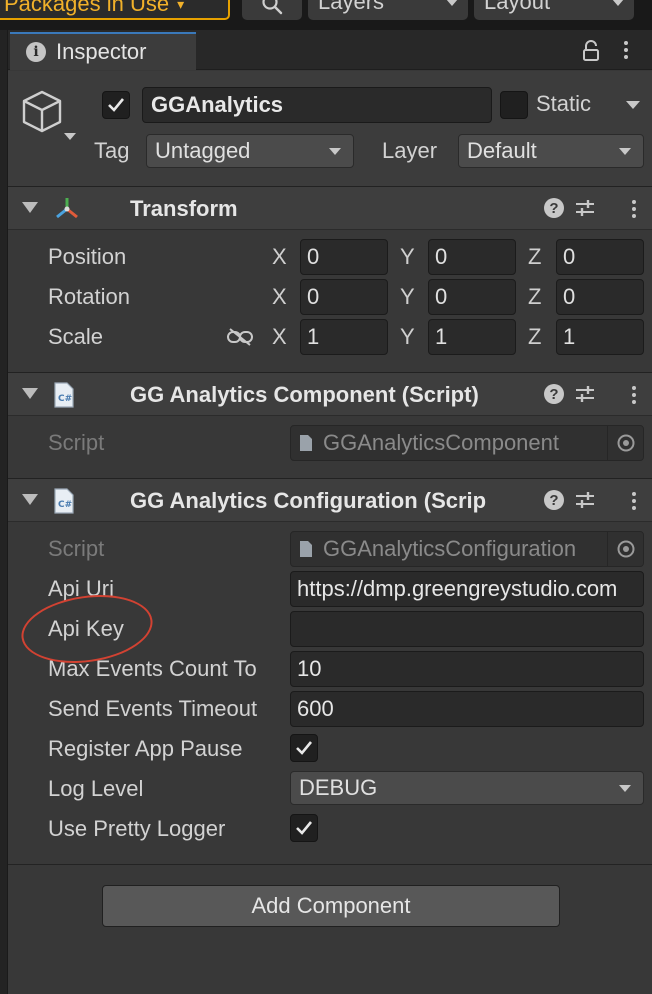 The image size is (652, 994). What do you see at coordinates (330, 749) in the screenshot?
I see `register-pause-row: Register App Pause` at bounding box center [330, 749].